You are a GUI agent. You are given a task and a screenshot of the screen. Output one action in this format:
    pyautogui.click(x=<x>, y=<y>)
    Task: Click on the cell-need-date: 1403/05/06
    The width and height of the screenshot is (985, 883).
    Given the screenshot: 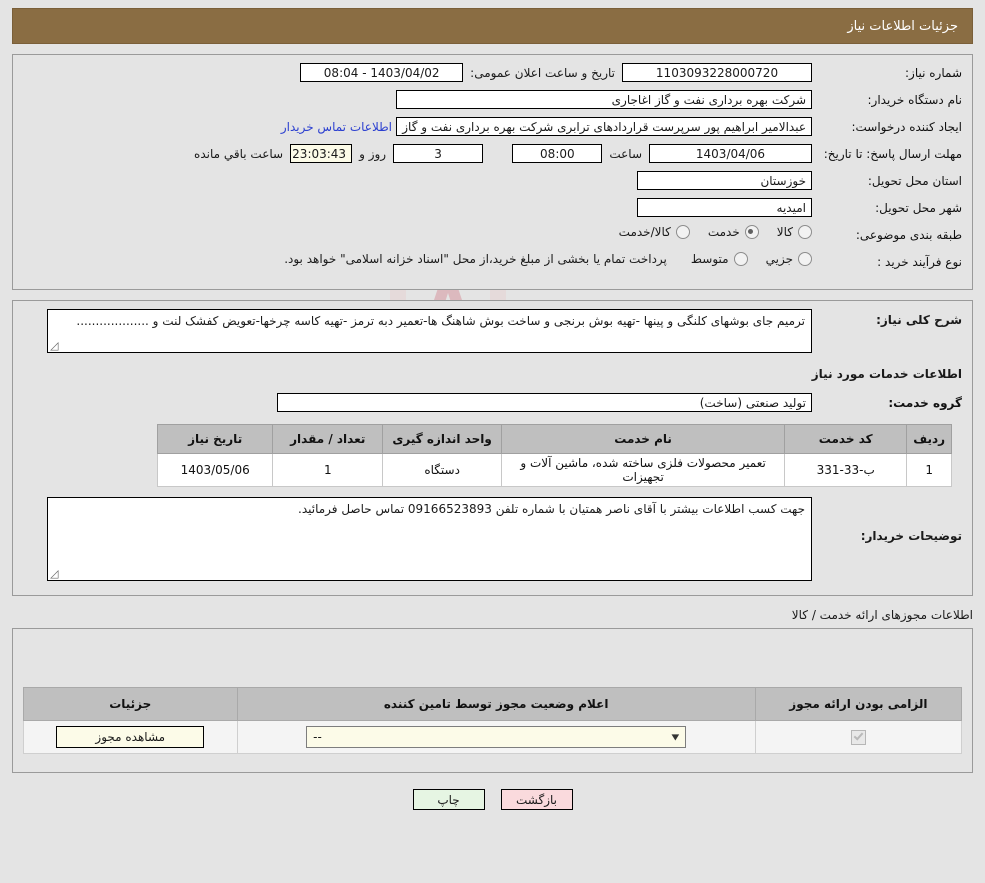 What is the action you would take?
    pyautogui.click(x=215, y=470)
    